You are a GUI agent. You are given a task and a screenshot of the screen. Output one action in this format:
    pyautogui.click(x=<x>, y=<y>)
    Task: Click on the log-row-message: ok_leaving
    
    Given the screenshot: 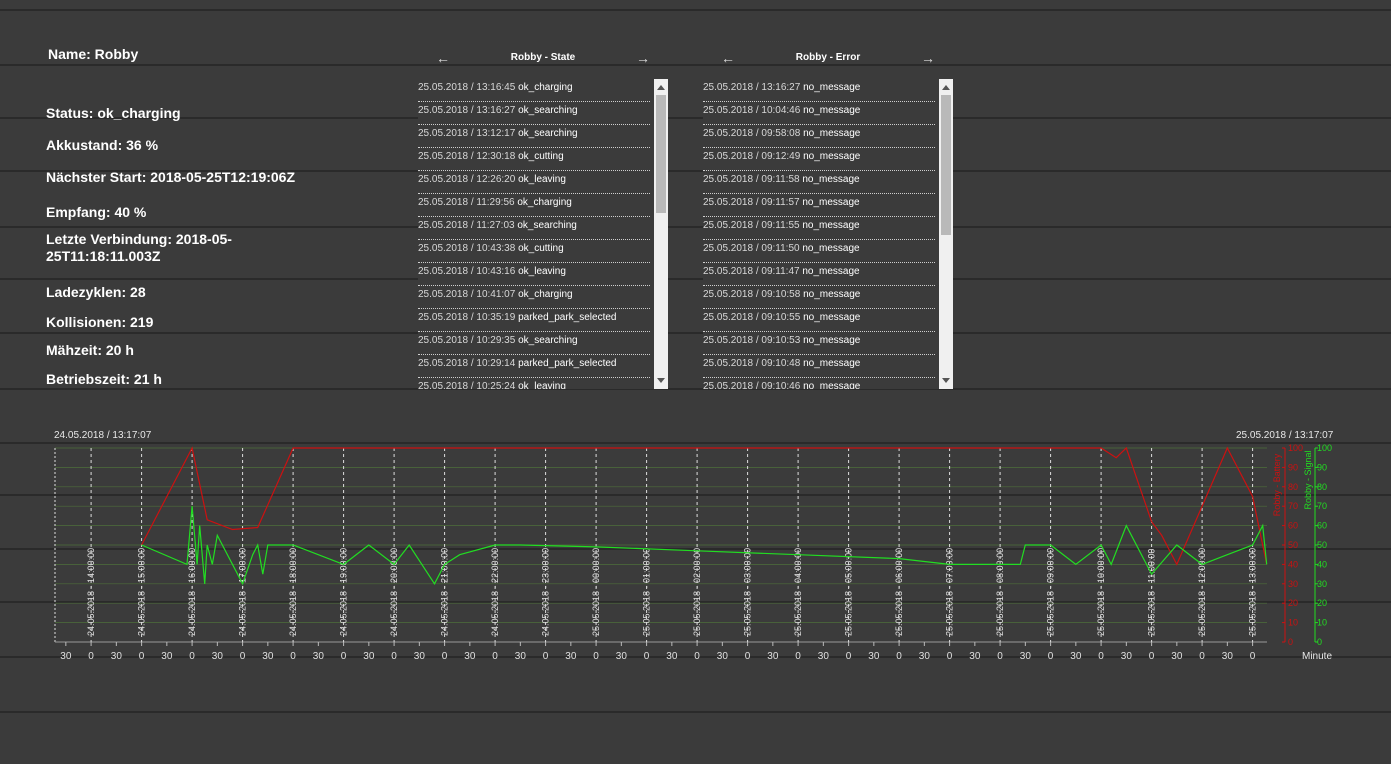 What is the action you would take?
    pyautogui.click(x=542, y=179)
    